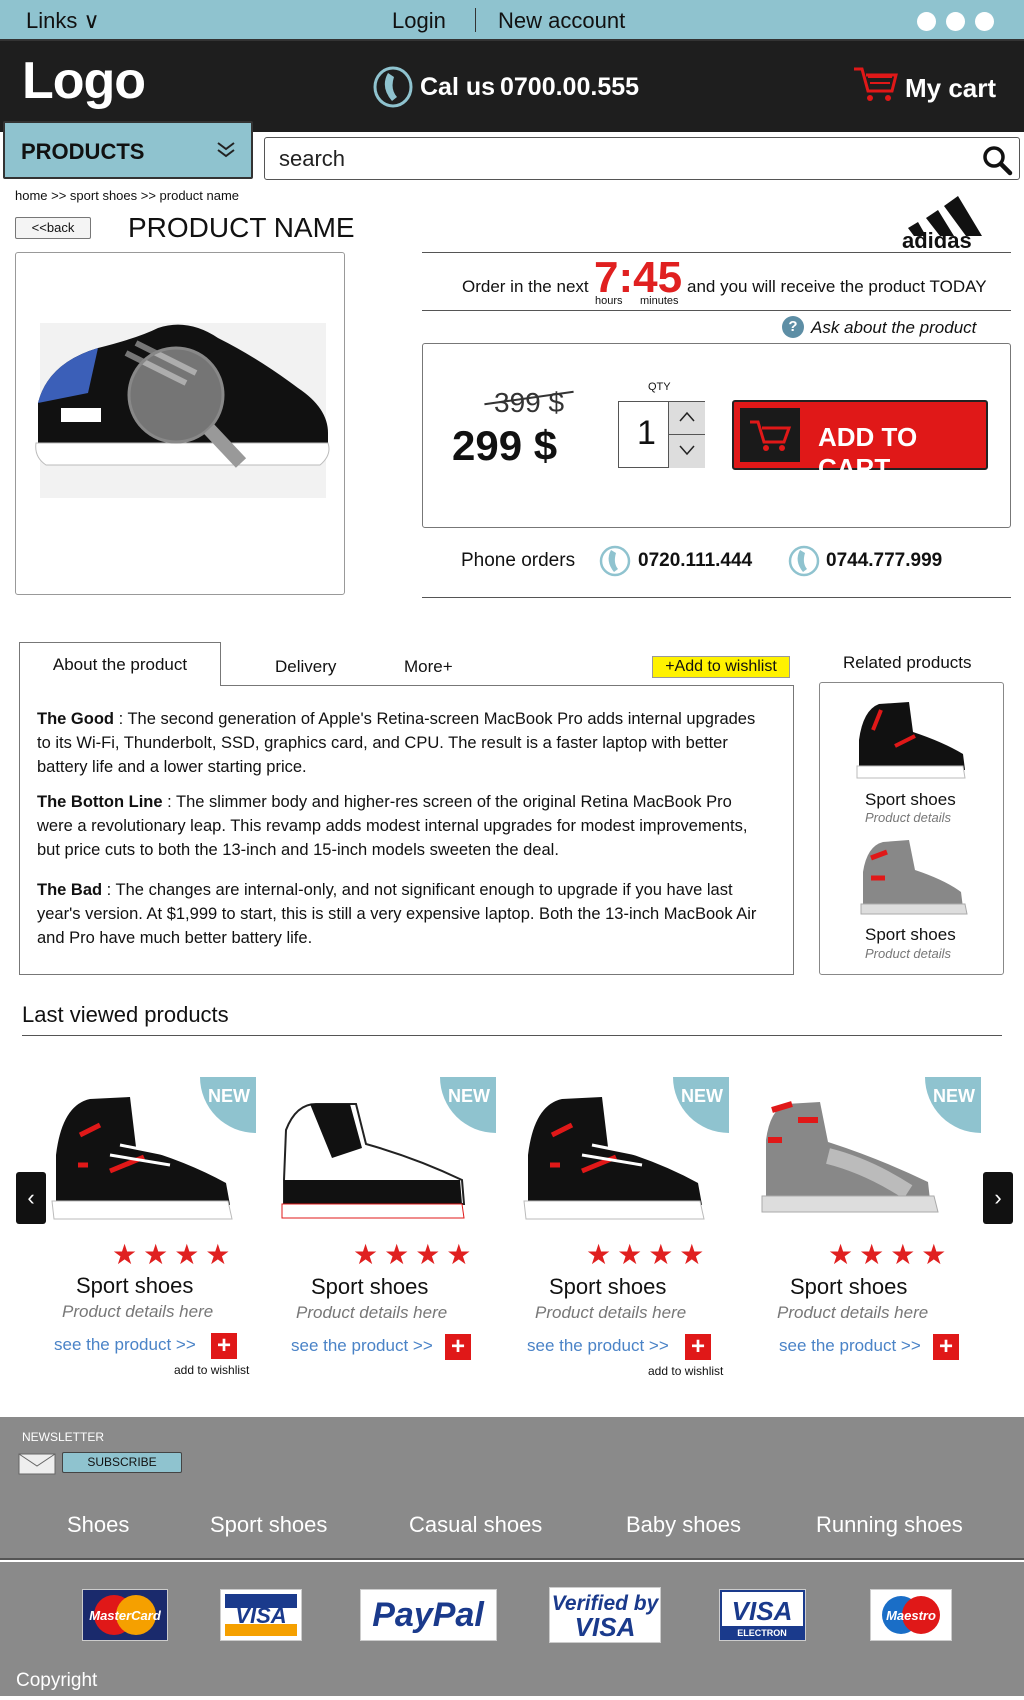 Image resolution: width=1024 pixels, height=1700 pixels. I want to click on login-link: Login, so click(419, 21).